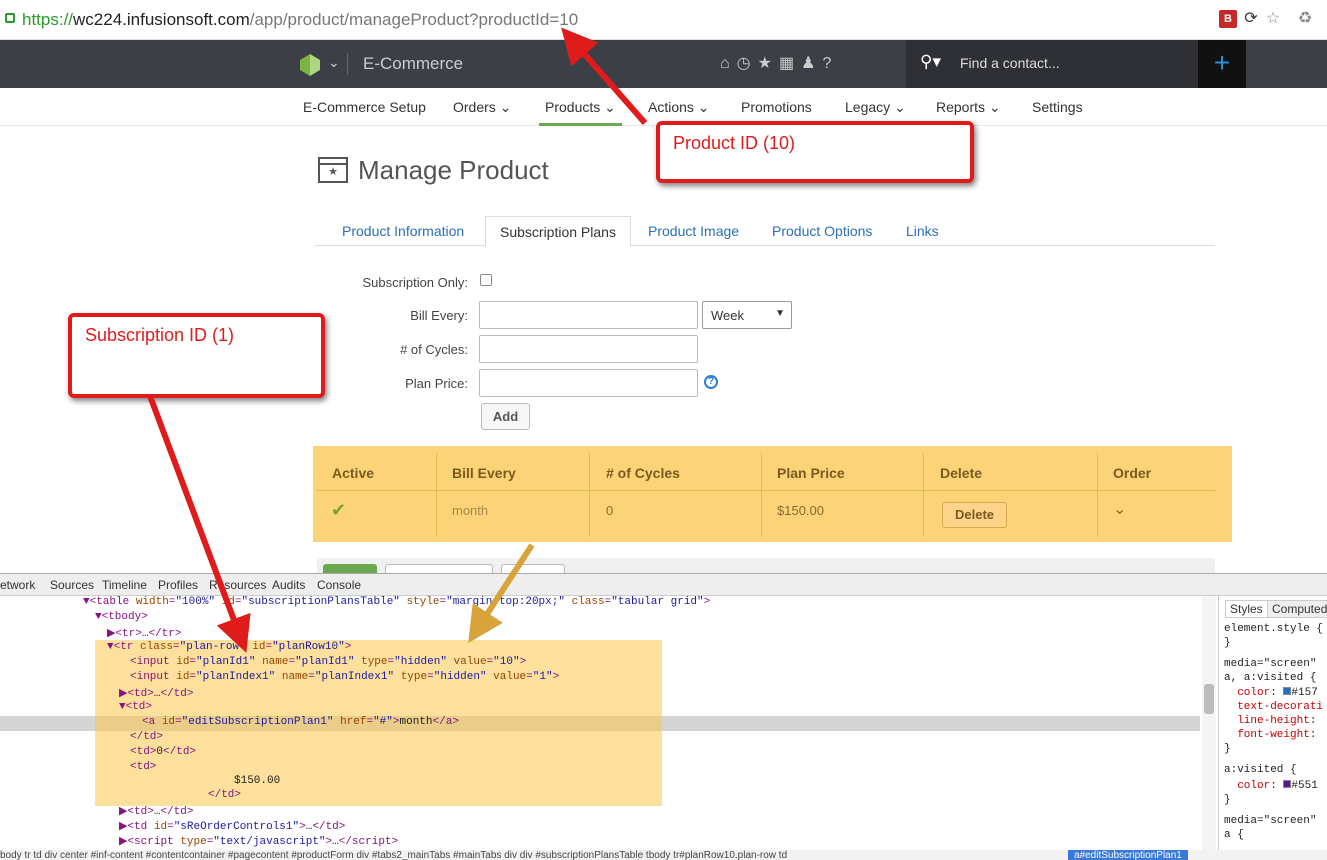 Image resolution: width=1327 pixels, height=860 pixels. What do you see at coordinates (199, 523) in the screenshot?
I see `arrow-to-plan-row` at bounding box center [199, 523].